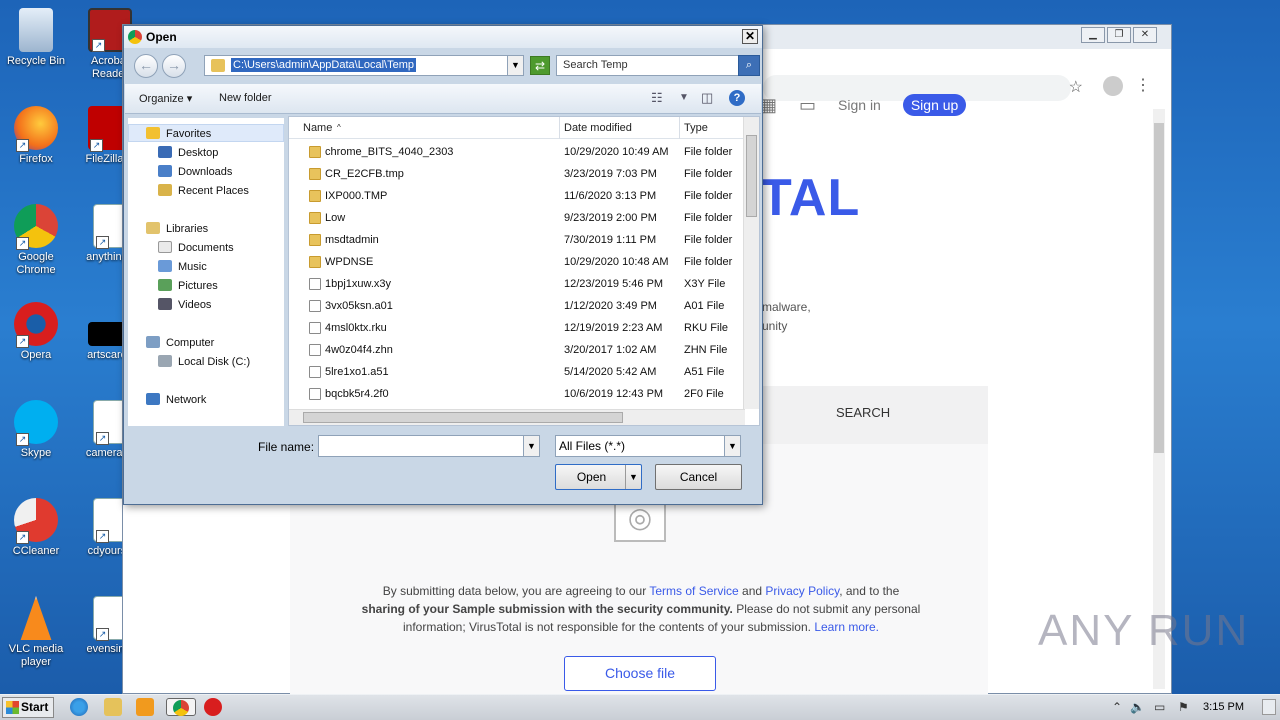 The image size is (1280, 720). Describe the element at coordinates (28, 707) in the screenshot. I see `start-button: Start` at that location.